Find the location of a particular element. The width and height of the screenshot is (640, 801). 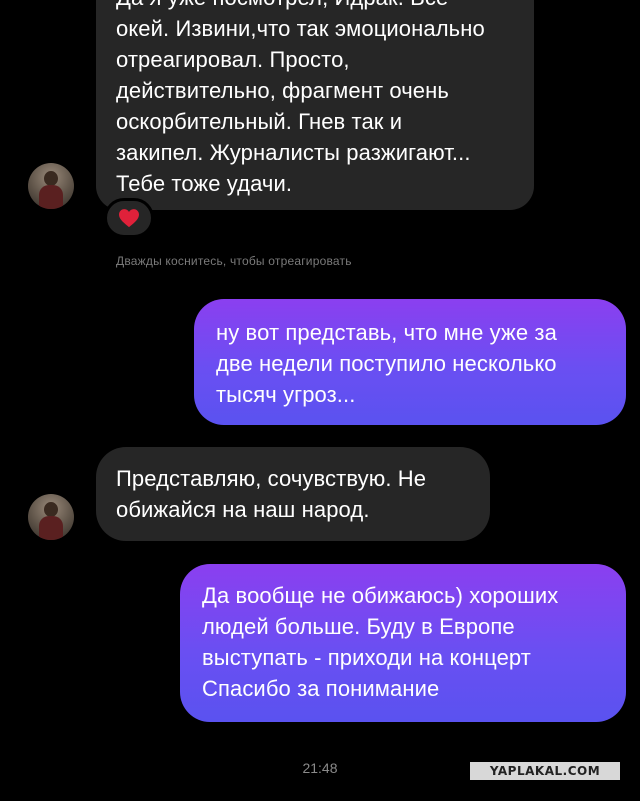

message-line: действительно, фрагмент очень is located at coordinates (282, 90).